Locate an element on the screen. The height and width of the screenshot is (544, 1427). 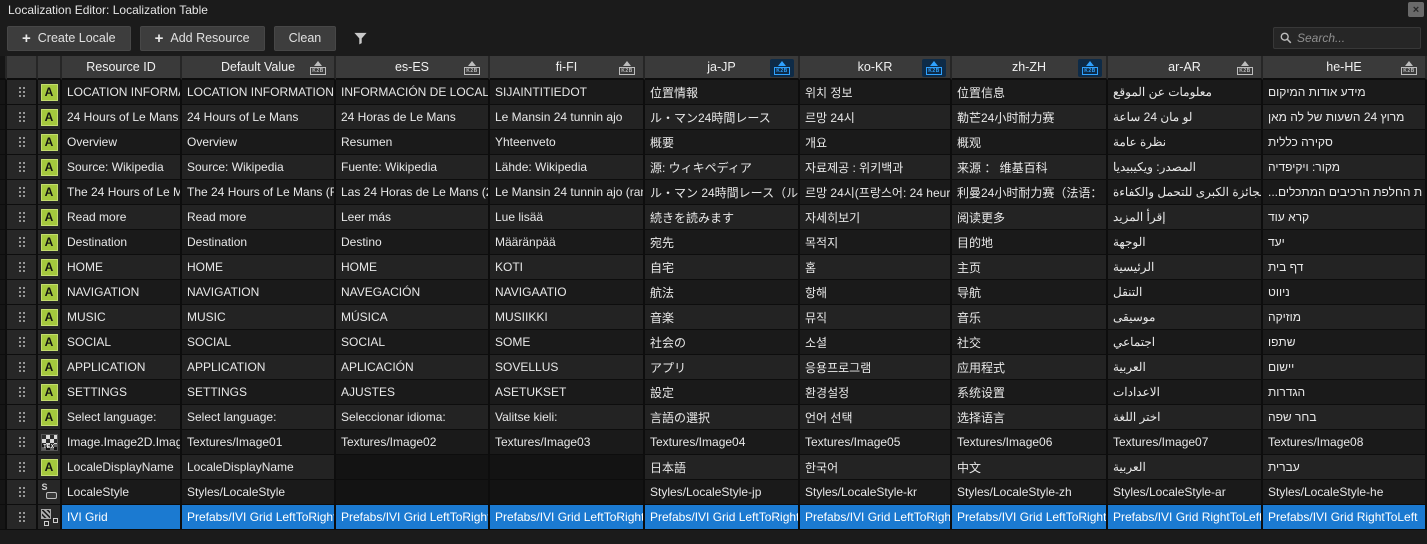
cell-fi-FI: Valitse kieli: is located at coordinates (567, 417).